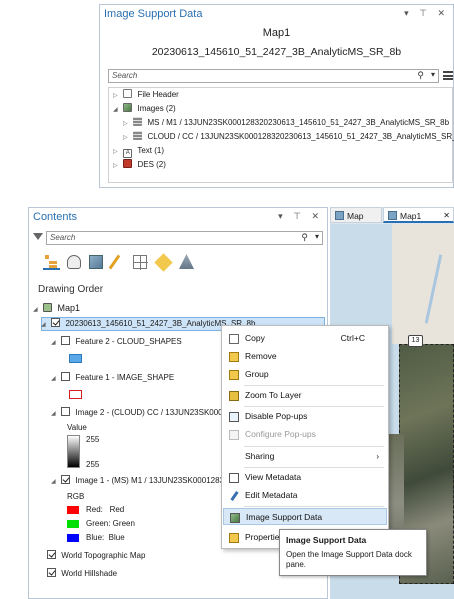  I want to click on images-icon, so click(128, 107).